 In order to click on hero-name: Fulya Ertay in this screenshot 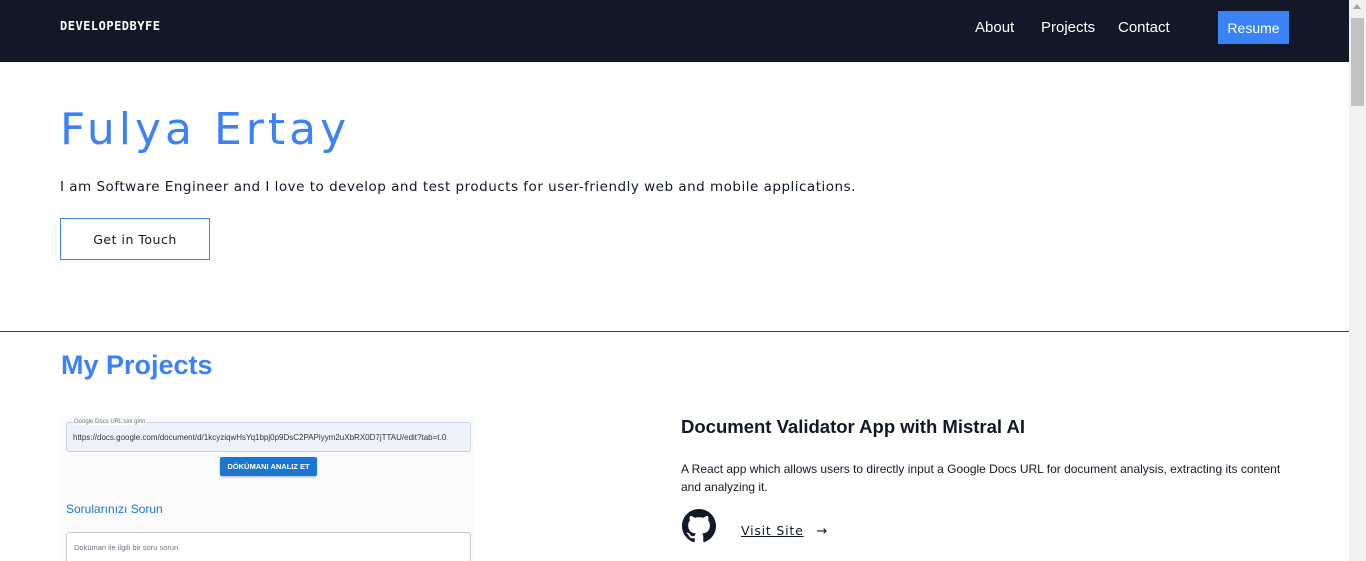, I will do `click(205, 129)`.